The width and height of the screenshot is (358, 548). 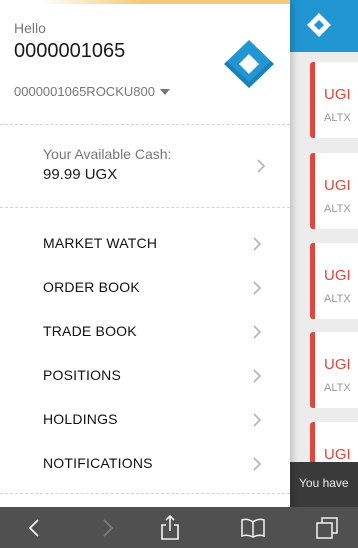 What do you see at coordinates (80, 174) in the screenshot?
I see `cash-value: 99.99 UGX` at bounding box center [80, 174].